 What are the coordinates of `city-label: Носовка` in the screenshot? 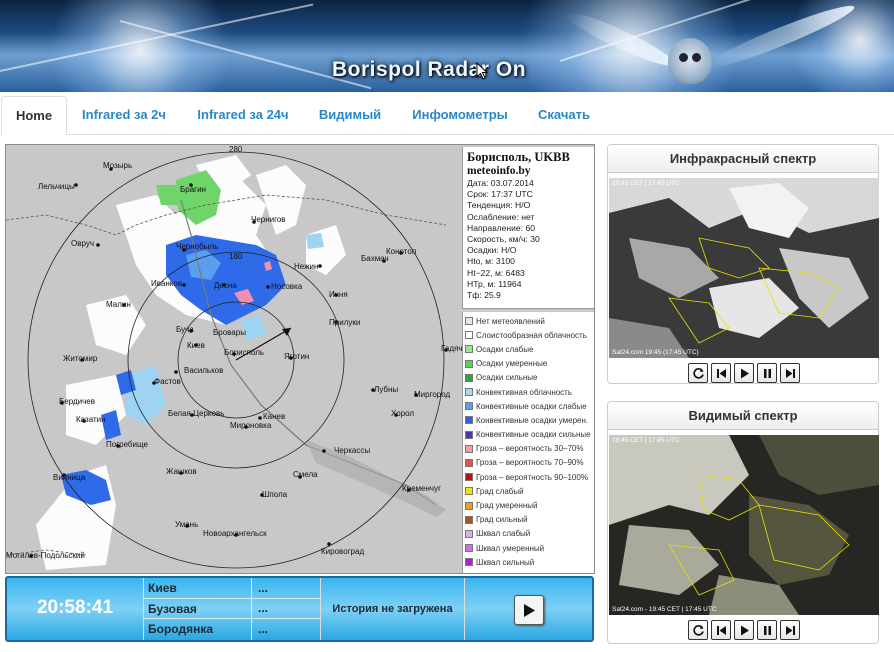 It's located at (287, 286).